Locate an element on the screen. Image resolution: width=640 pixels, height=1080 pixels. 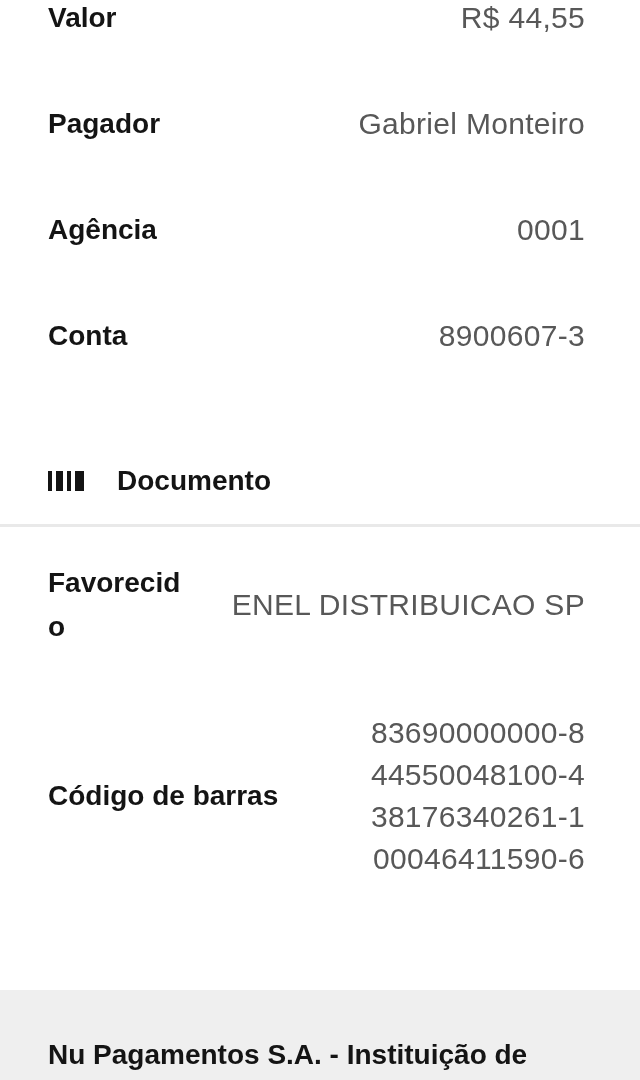
barcode-icon is located at coordinates (66, 481).